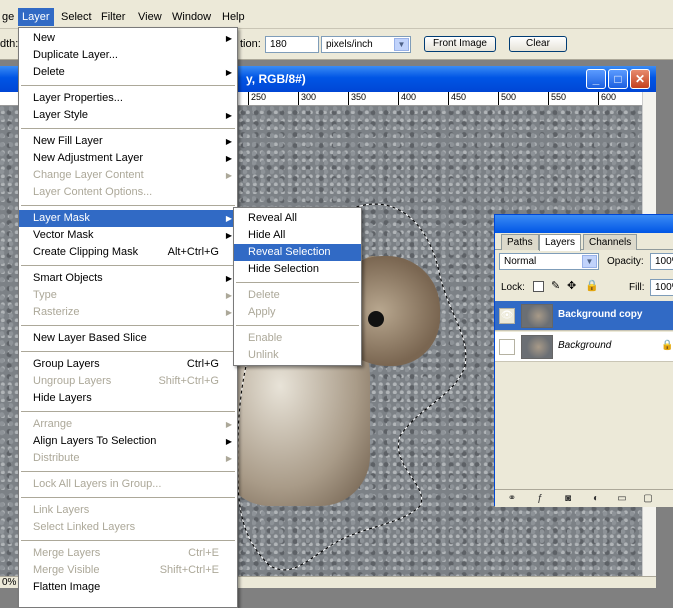 The image size is (673, 608). What do you see at coordinates (667, 345) in the screenshot?
I see `lock-icon: 🔒` at bounding box center [667, 345].